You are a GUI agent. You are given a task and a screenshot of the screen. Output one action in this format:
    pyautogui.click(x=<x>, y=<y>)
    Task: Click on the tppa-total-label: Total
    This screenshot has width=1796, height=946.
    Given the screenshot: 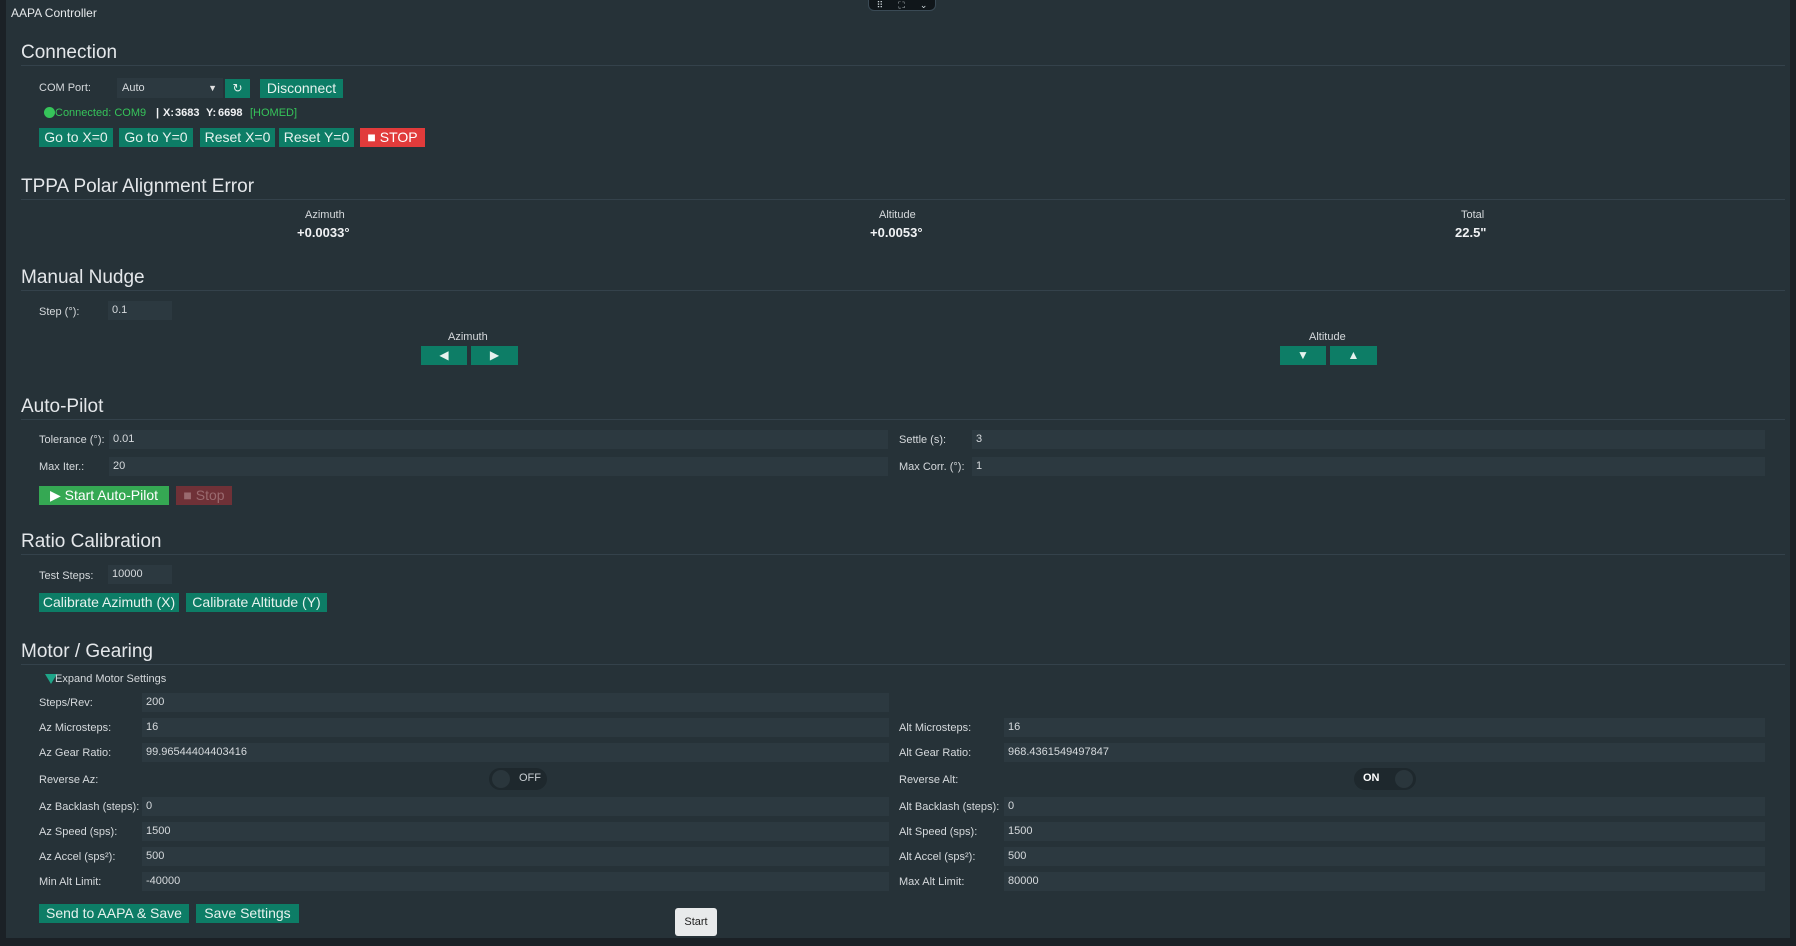 What is the action you would take?
    pyautogui.click(x=1473, y=215)
    